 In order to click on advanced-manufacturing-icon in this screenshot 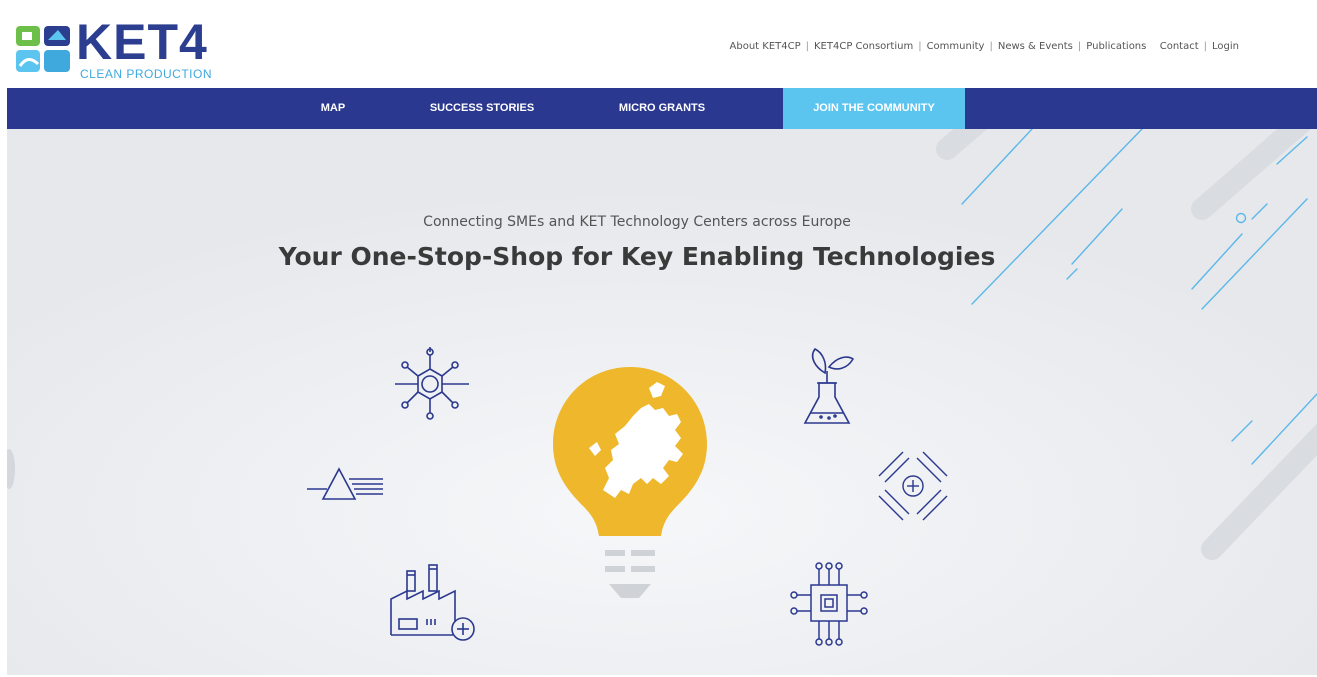, I will do `click(433, 602)`.